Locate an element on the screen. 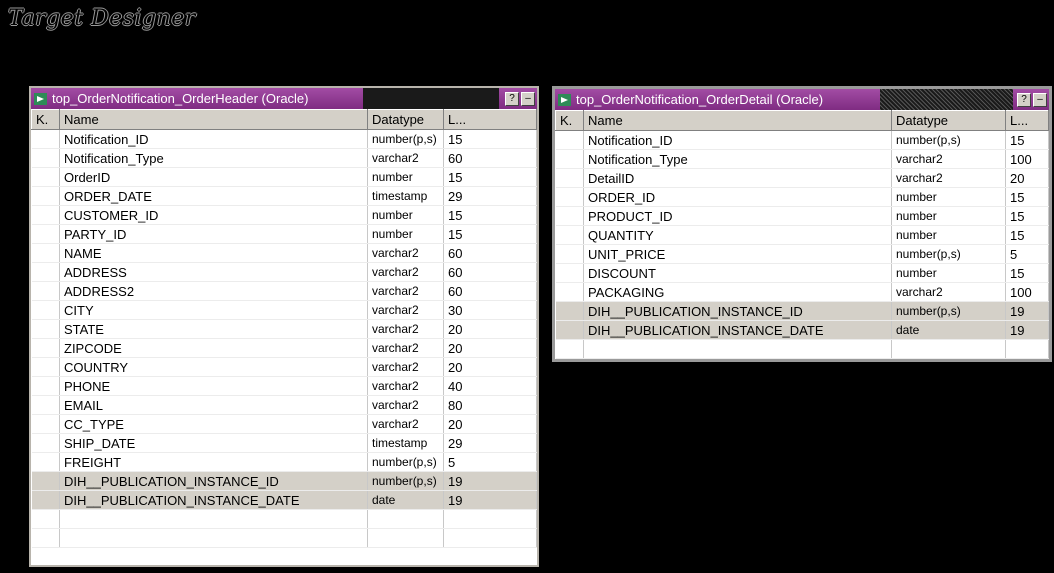 Image resolution: width=1054 pixels, height=573 pixels. table-row: ADDRESS2 varchar2 60 is located at coordinates (284, 291).